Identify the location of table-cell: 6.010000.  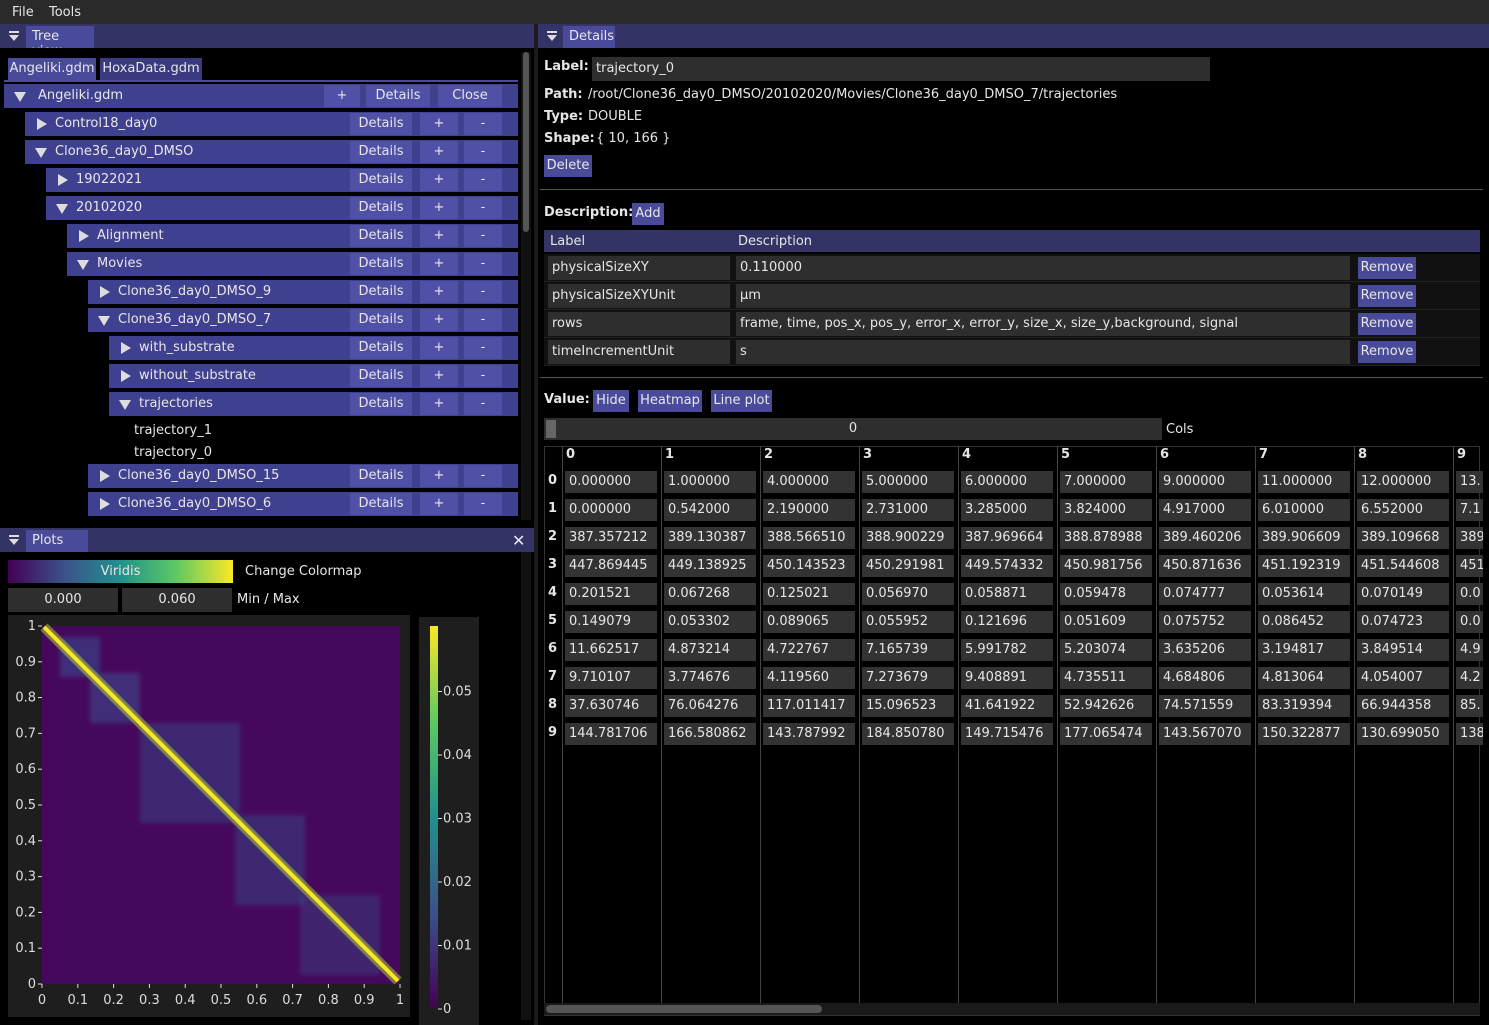
(1304, 510).